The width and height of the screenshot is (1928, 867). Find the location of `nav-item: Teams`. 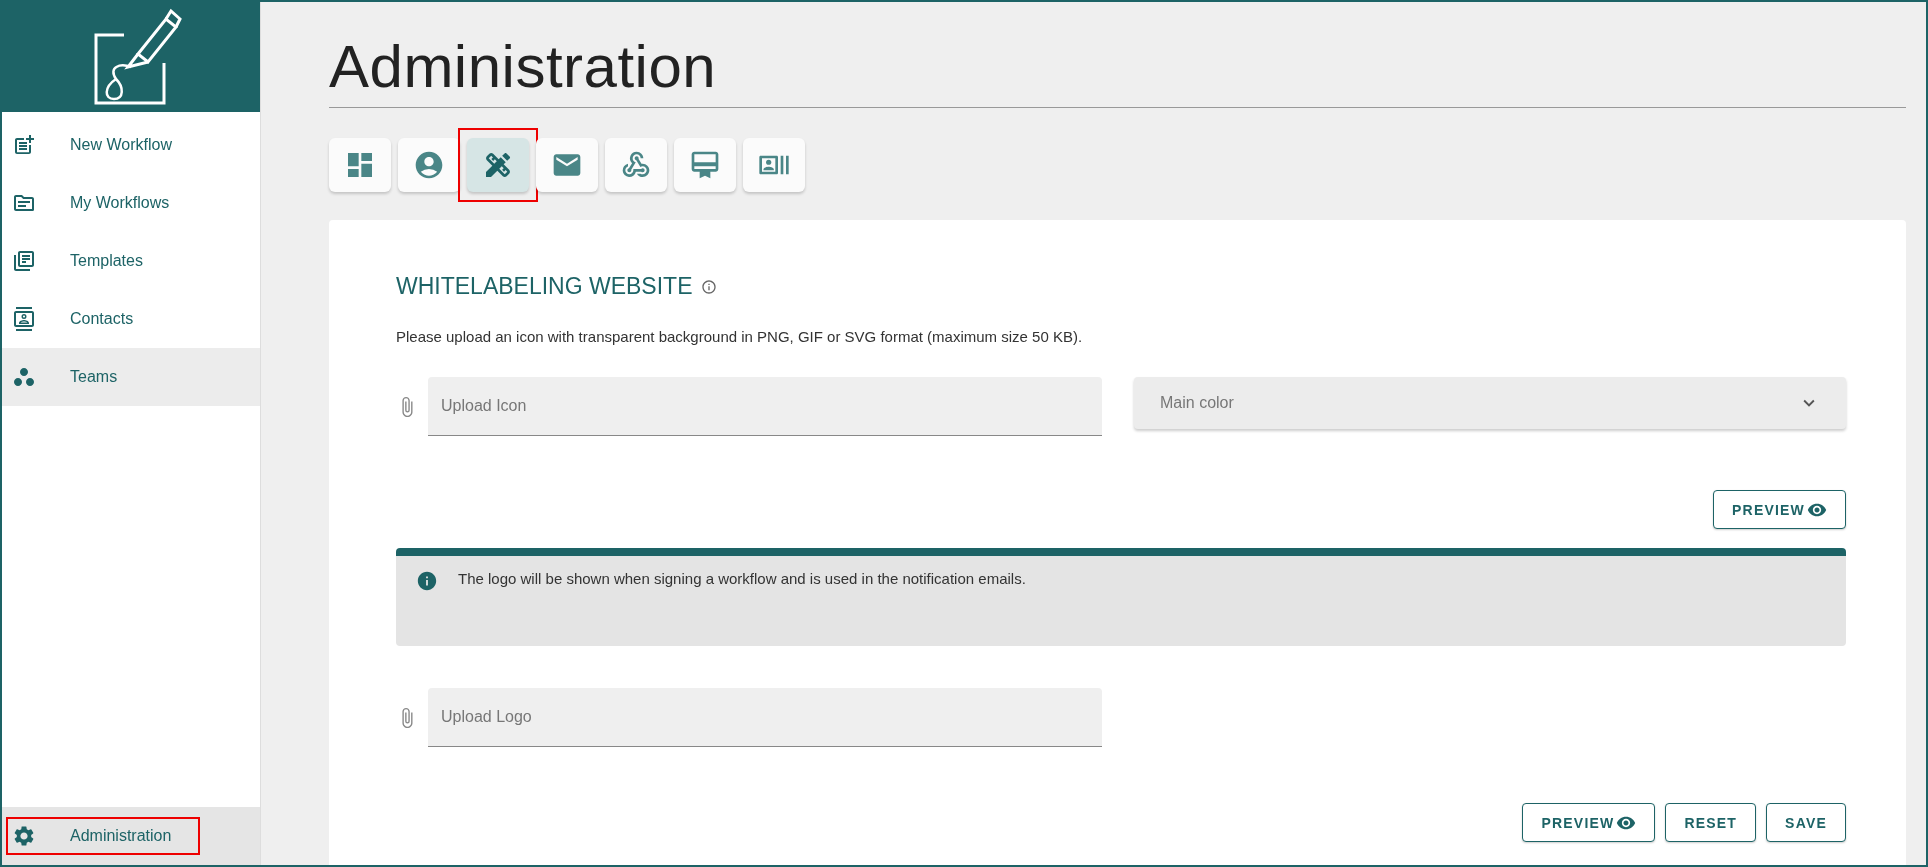

nav-item: Teams is located at coordinates (131, 377).